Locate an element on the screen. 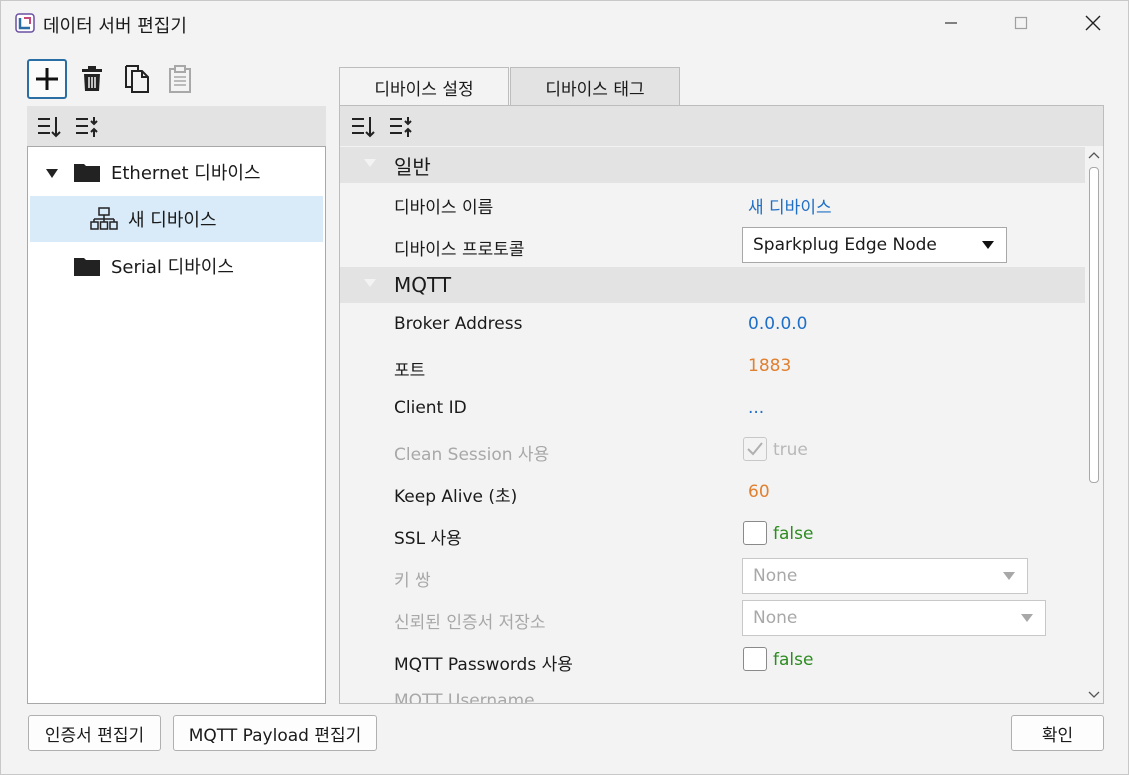 The image size is (1129, 775). clean-session-value: true is located at coordinates (790, 450).